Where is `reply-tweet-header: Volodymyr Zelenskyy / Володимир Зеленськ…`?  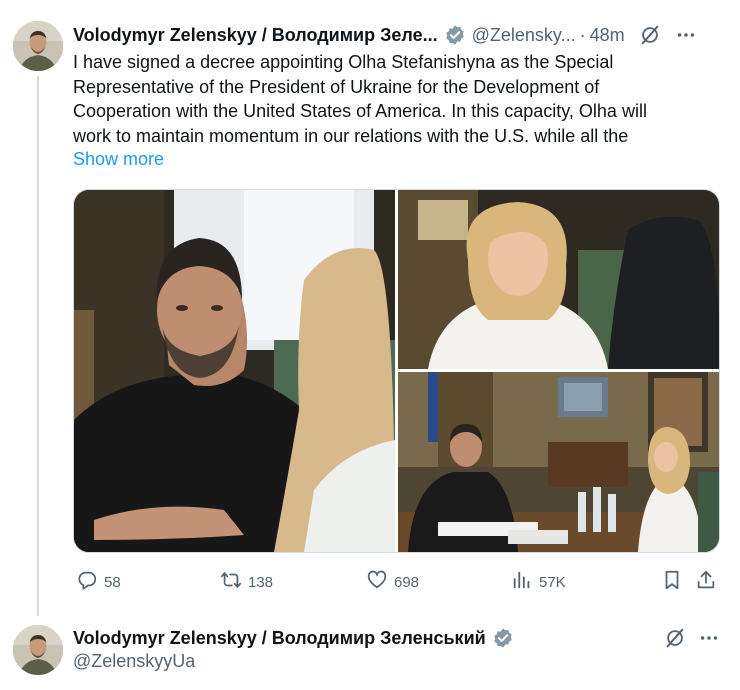 reply-tweet-header: Volodymyr Zelenskyy / Володимир Зеленськ… is located at coordinates (293, 638).